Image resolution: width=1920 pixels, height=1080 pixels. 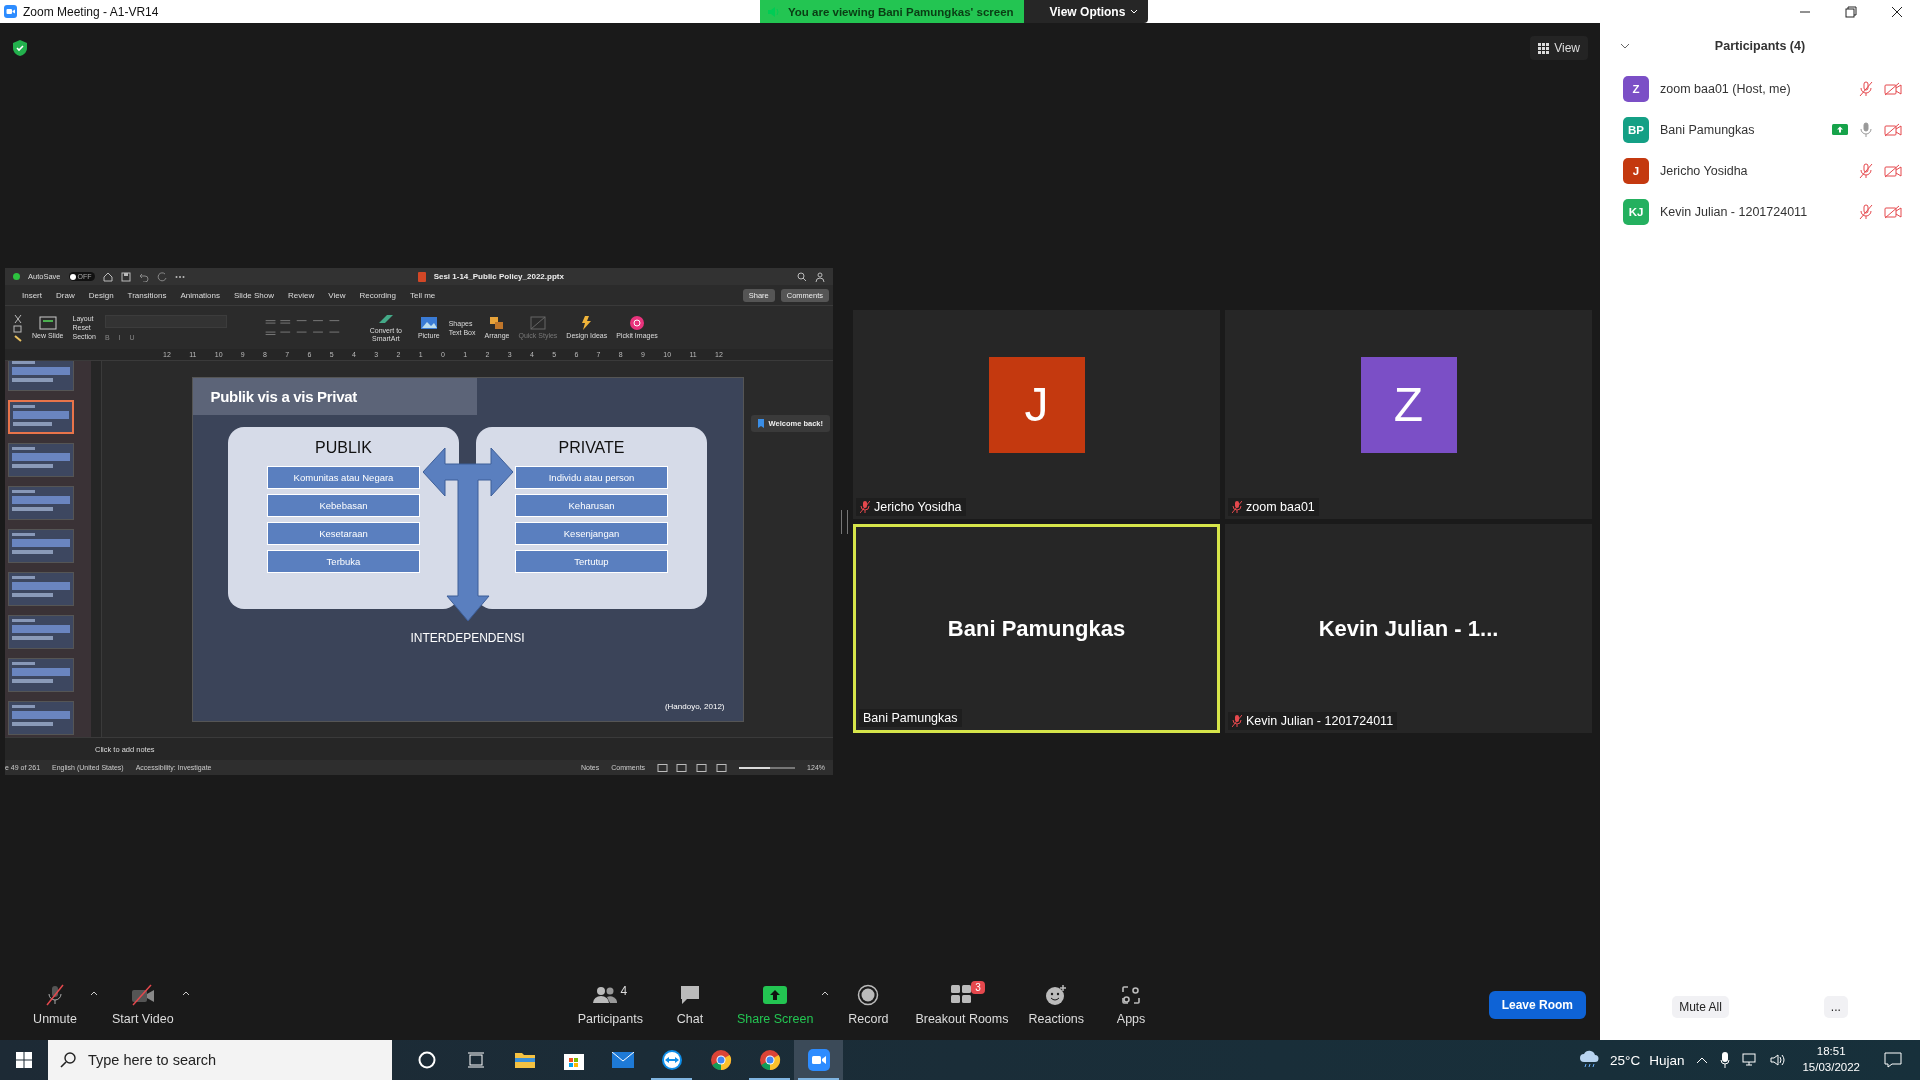 I want to click on participant-name: Jericho Yosidha, so click(x=1704, y=170).